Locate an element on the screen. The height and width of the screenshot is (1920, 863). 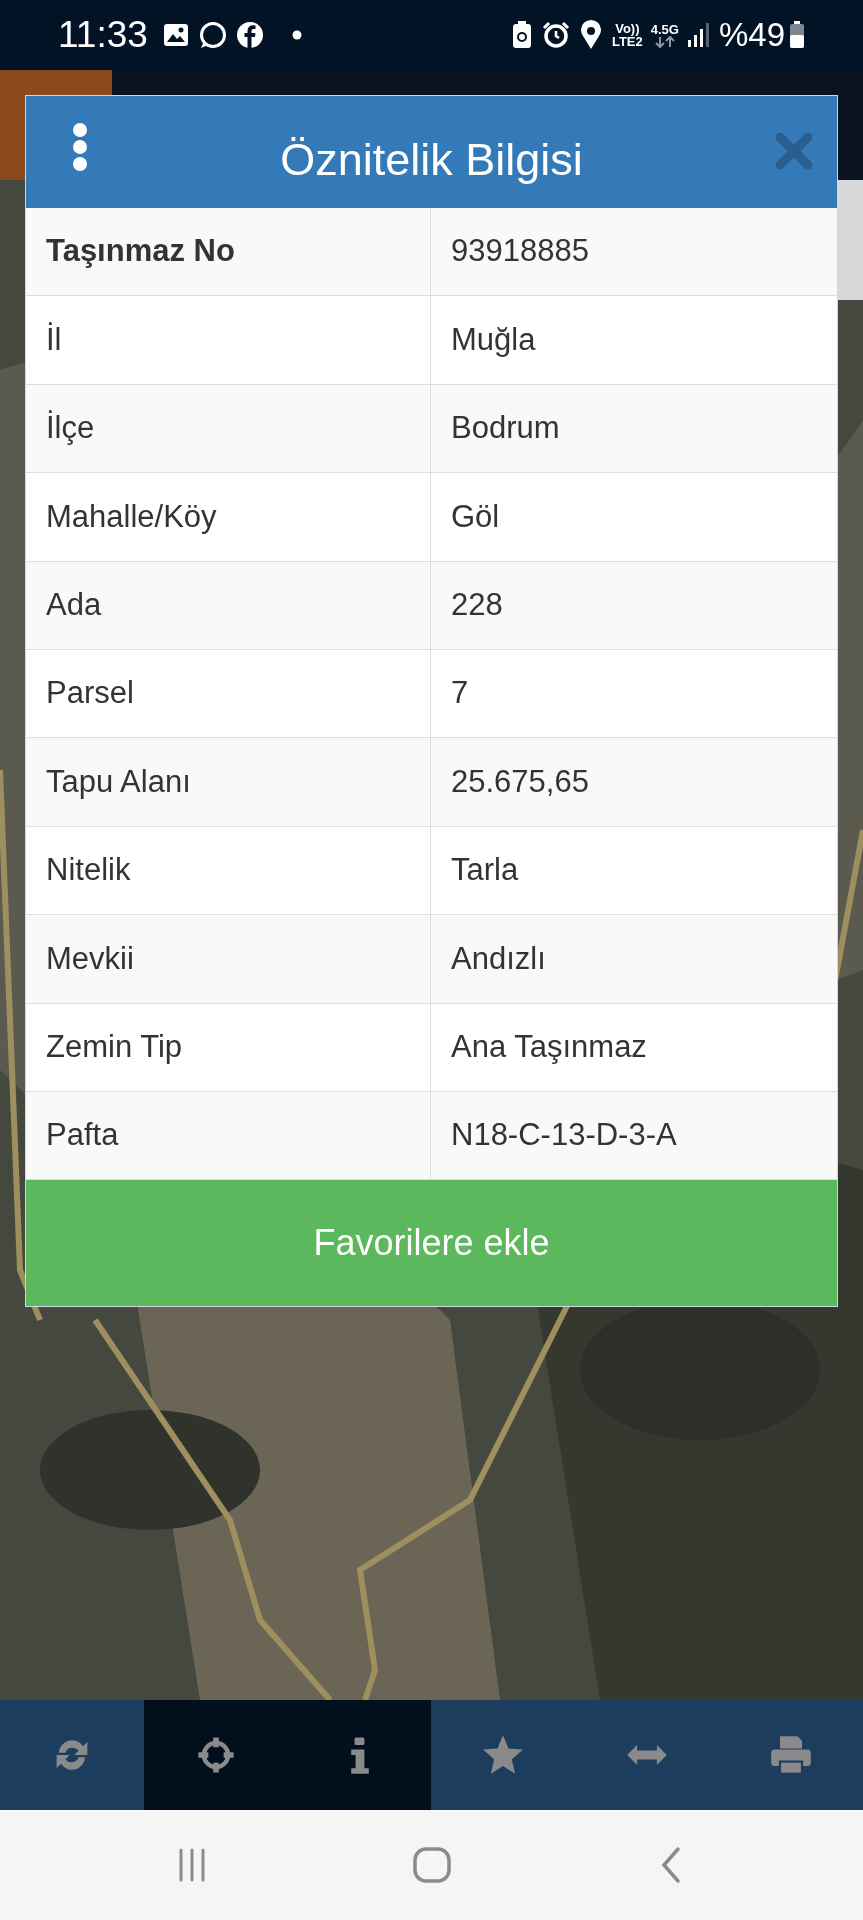
table-cell-text: N18-C-13-D-3-A is located at coordinates (564, 1135).